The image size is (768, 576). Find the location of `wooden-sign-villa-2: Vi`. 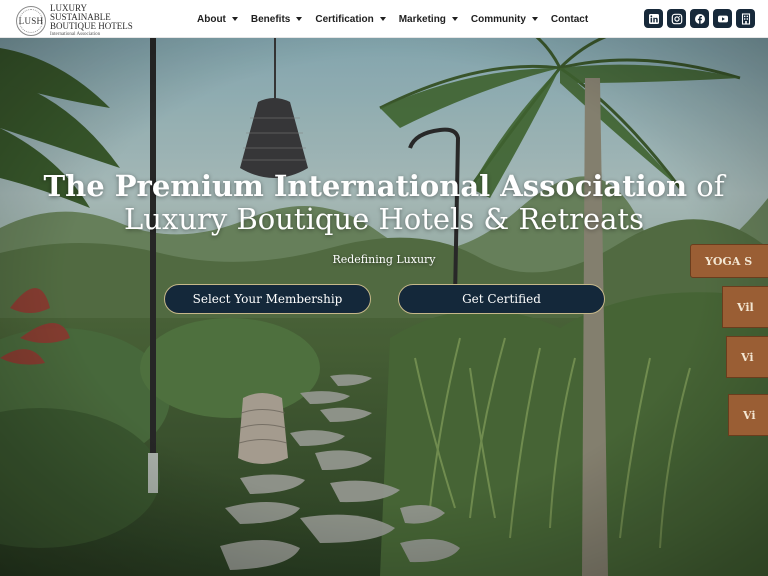

wooden-sign-villa-2: Vi is located at coordinates (747, 357).